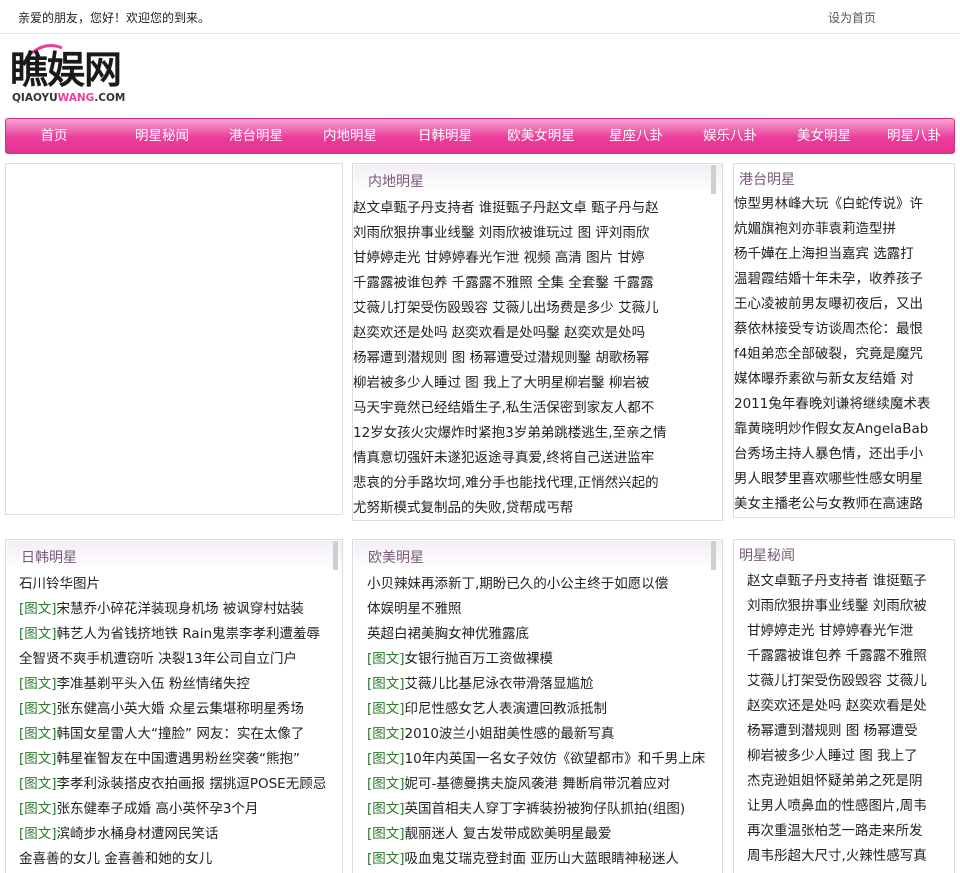 The image size is (960, 873). Describe the element at coordinates (396, 182) in the screenshot. I see `panel-title: 内地明星` at that location.